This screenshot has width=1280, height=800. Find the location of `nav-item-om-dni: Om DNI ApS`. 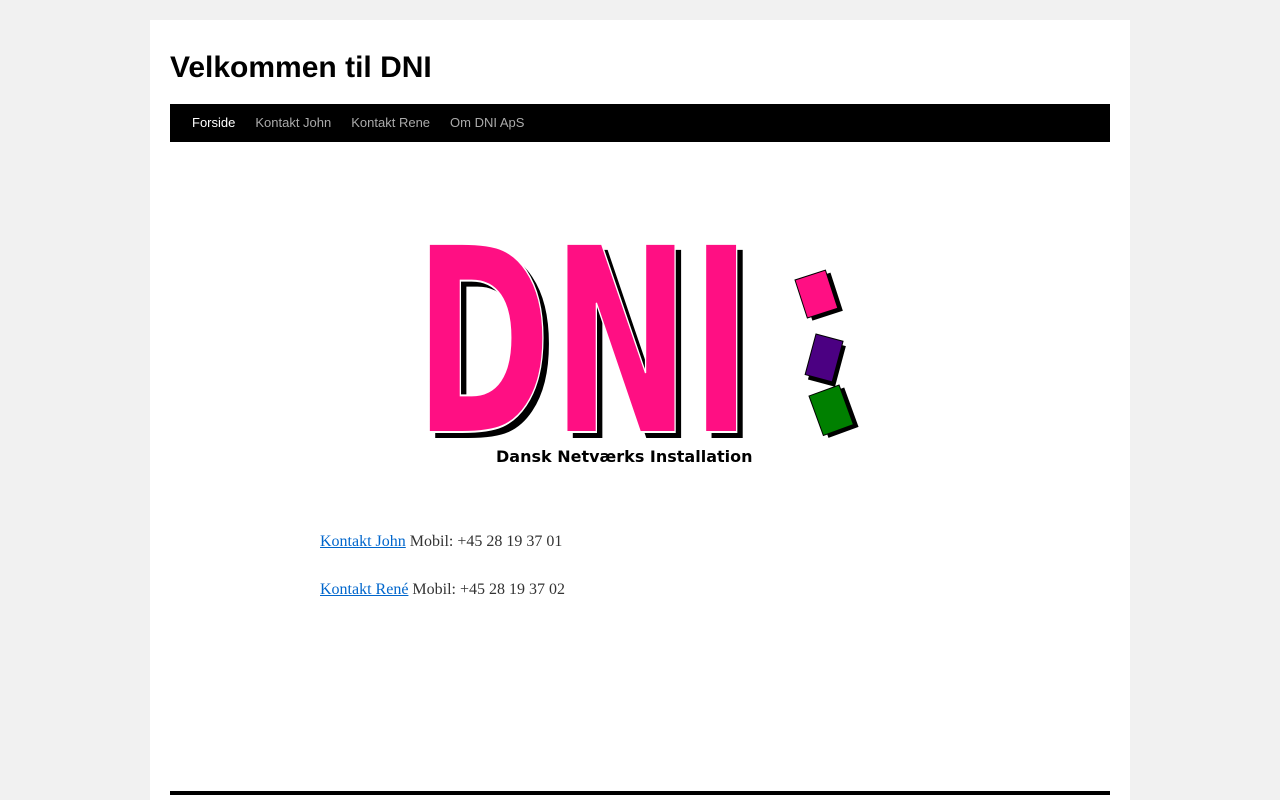

nav-item-om-dni: Om DNI ApS is located at coordinates (487, 123).